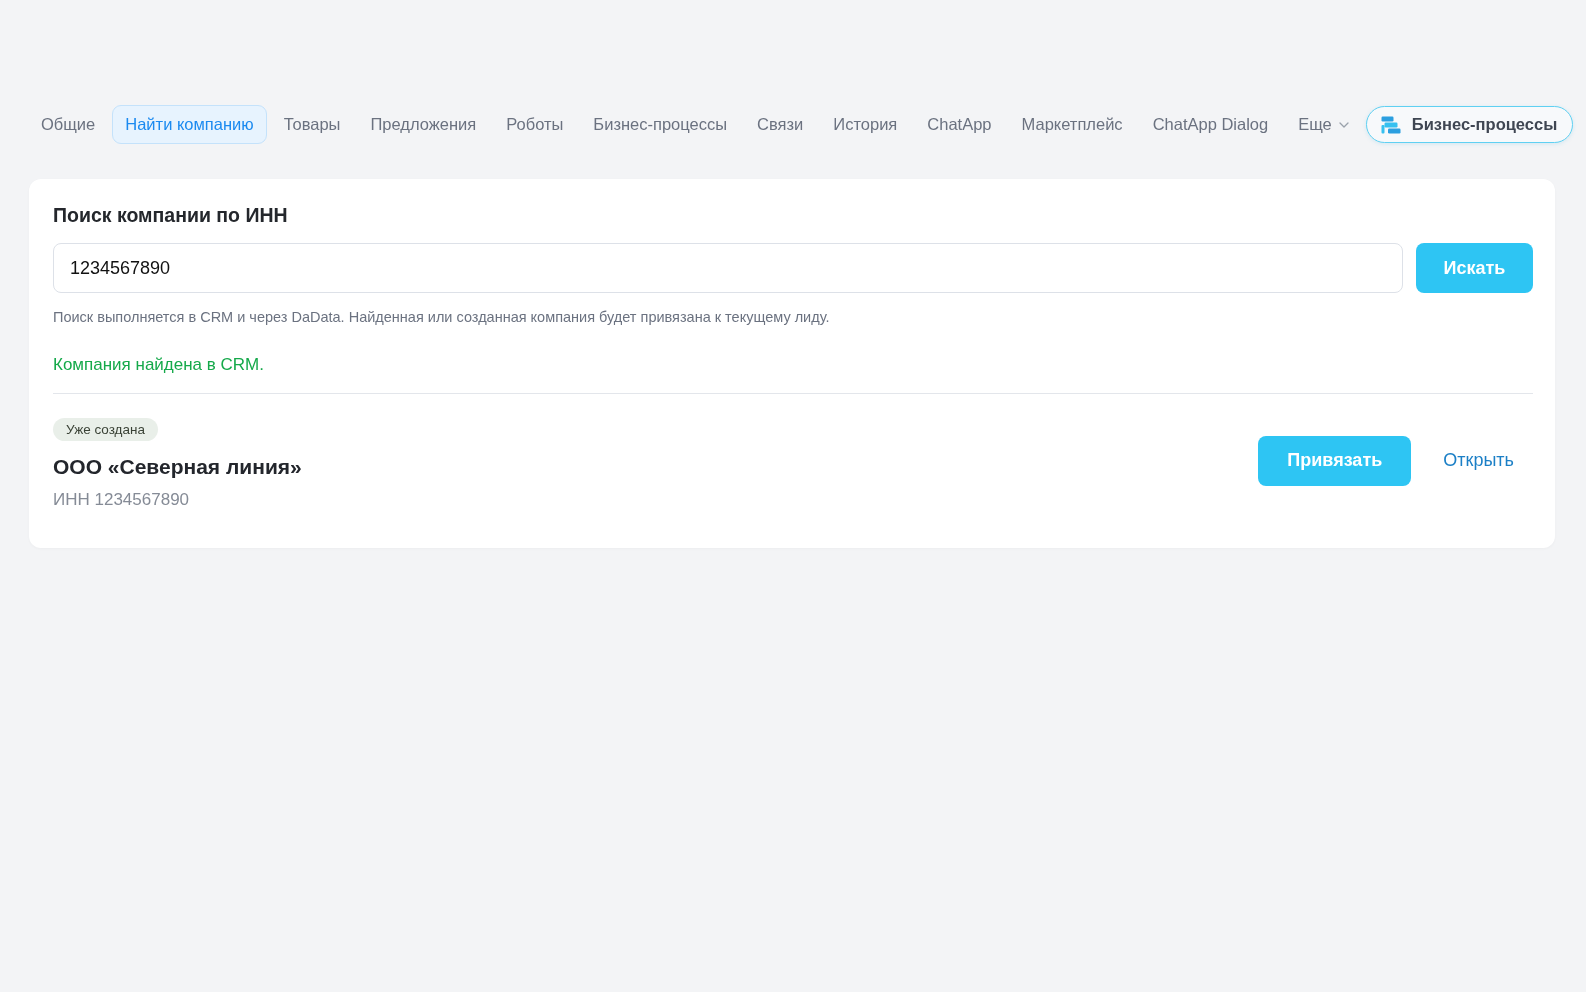  I want to click on tab: Общие, so click(68, 124).